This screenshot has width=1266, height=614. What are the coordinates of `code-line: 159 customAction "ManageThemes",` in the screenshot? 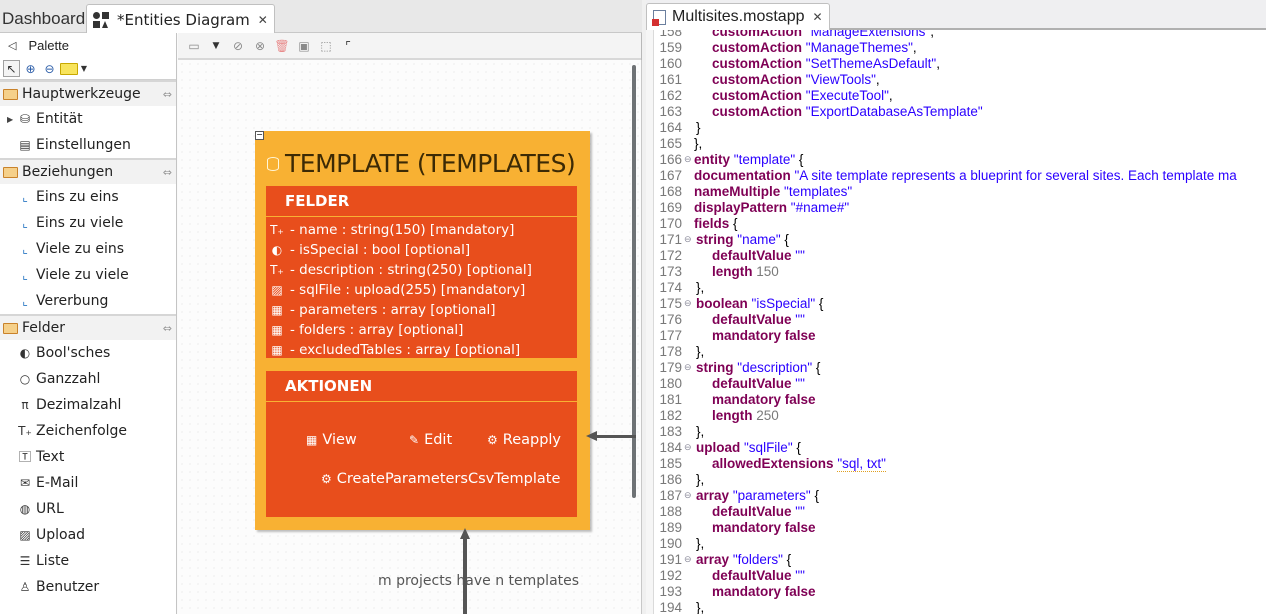 It's located at (956, 47).